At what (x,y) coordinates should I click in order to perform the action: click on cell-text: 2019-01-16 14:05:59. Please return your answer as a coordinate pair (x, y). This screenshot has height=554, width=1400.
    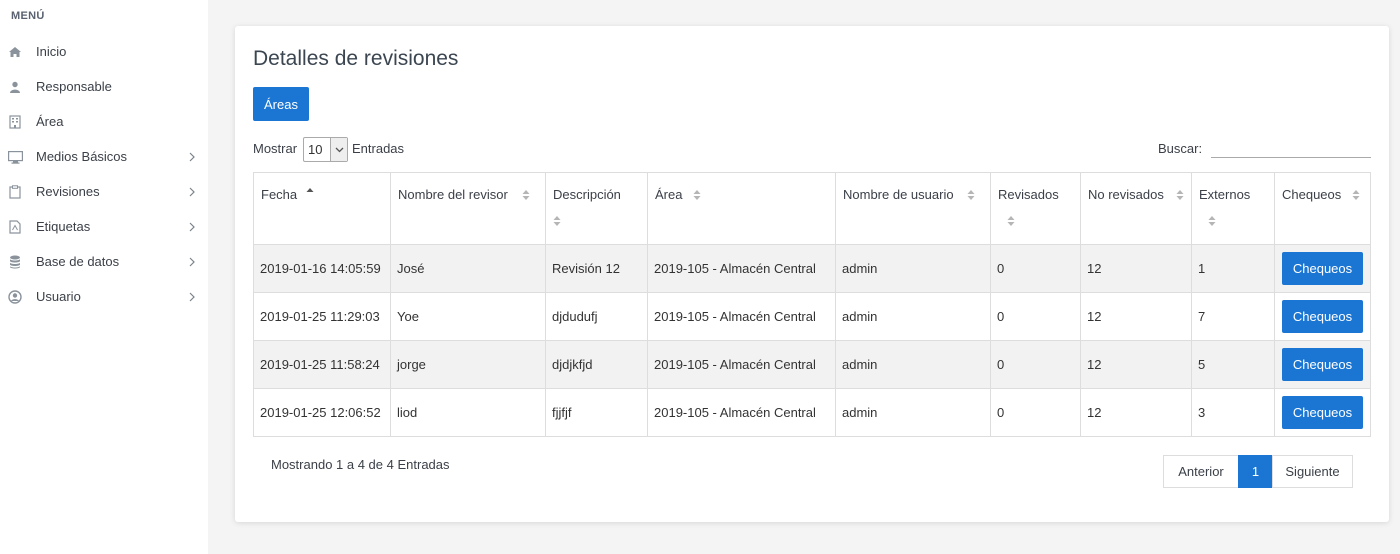
    Looking at the image, I should click on (320, 268).